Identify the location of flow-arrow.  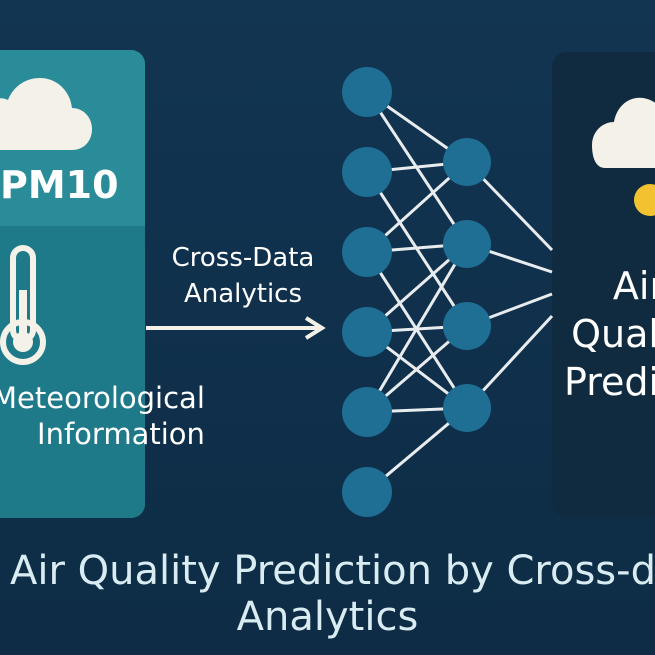
(236, 328).